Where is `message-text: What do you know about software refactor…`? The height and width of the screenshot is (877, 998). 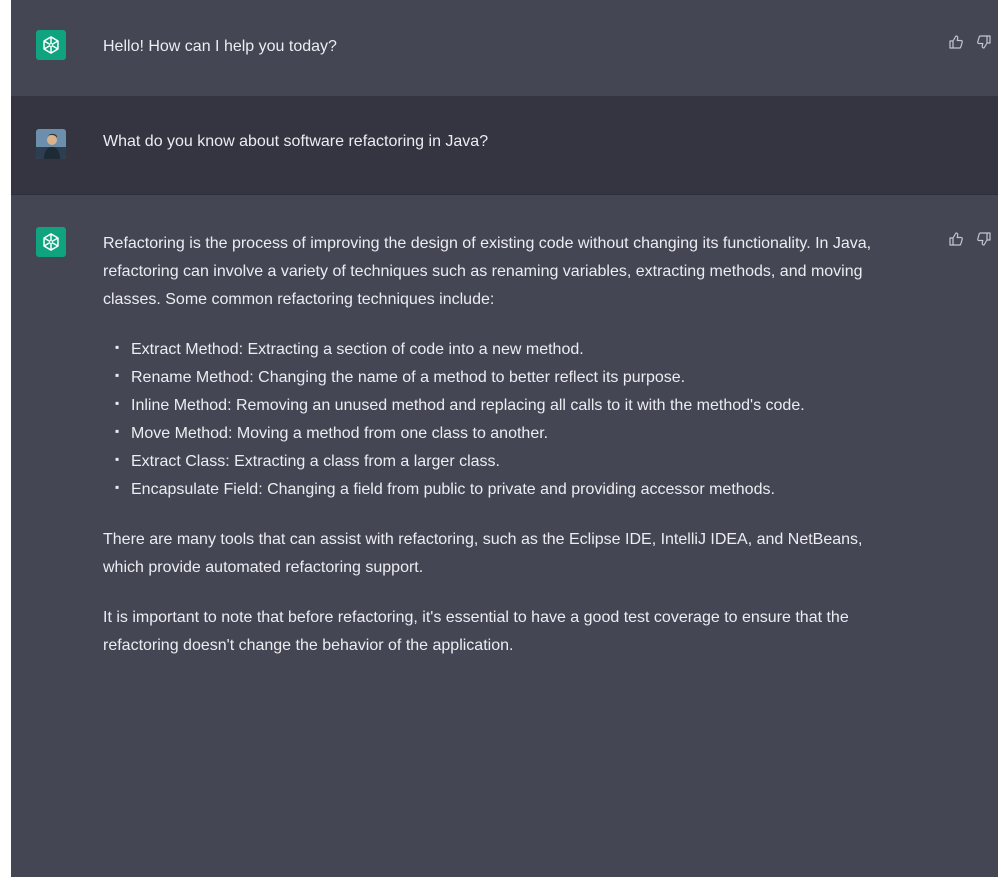
message-text: What do you know about software refactor… is located at coordinates (296, 141).